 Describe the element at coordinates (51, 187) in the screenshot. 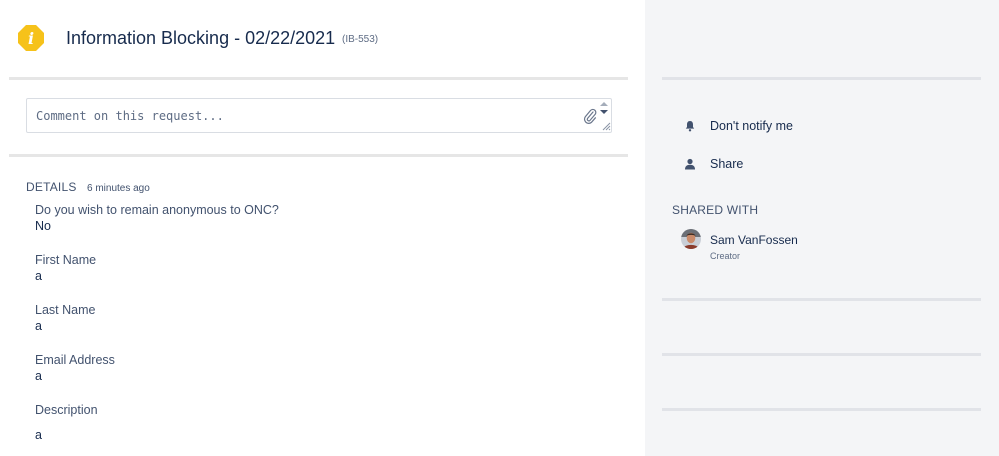

I see `details-label: DETAILS` at that location.